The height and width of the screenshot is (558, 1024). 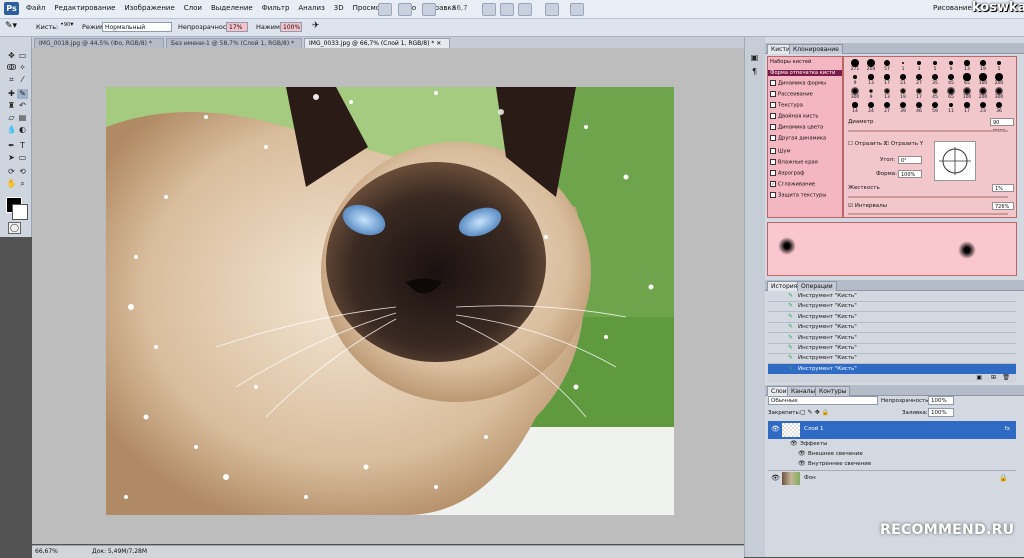 I want to click on view-extras-icon, so click(x=429, y=9).